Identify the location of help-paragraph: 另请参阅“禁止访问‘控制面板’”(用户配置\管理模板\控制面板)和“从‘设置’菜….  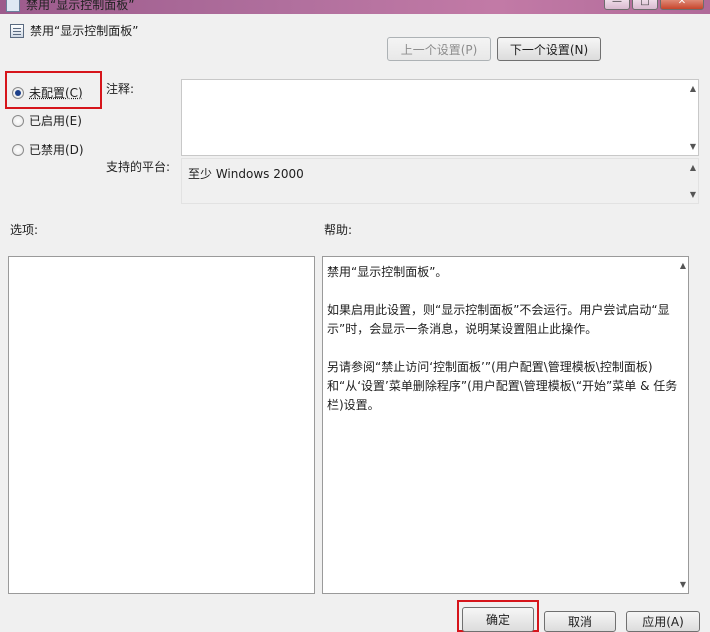
(502, 386).